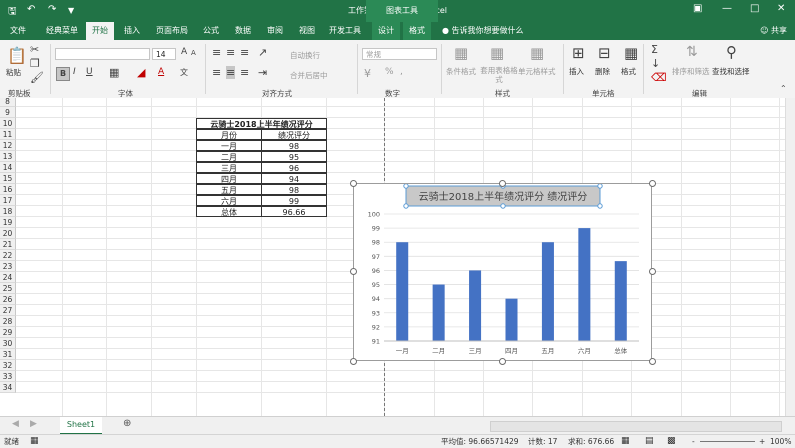  What do you see at coordinates (229, 167) in the screenshot?
I see `table-cell: 三月` at bounding box center [229, 167].